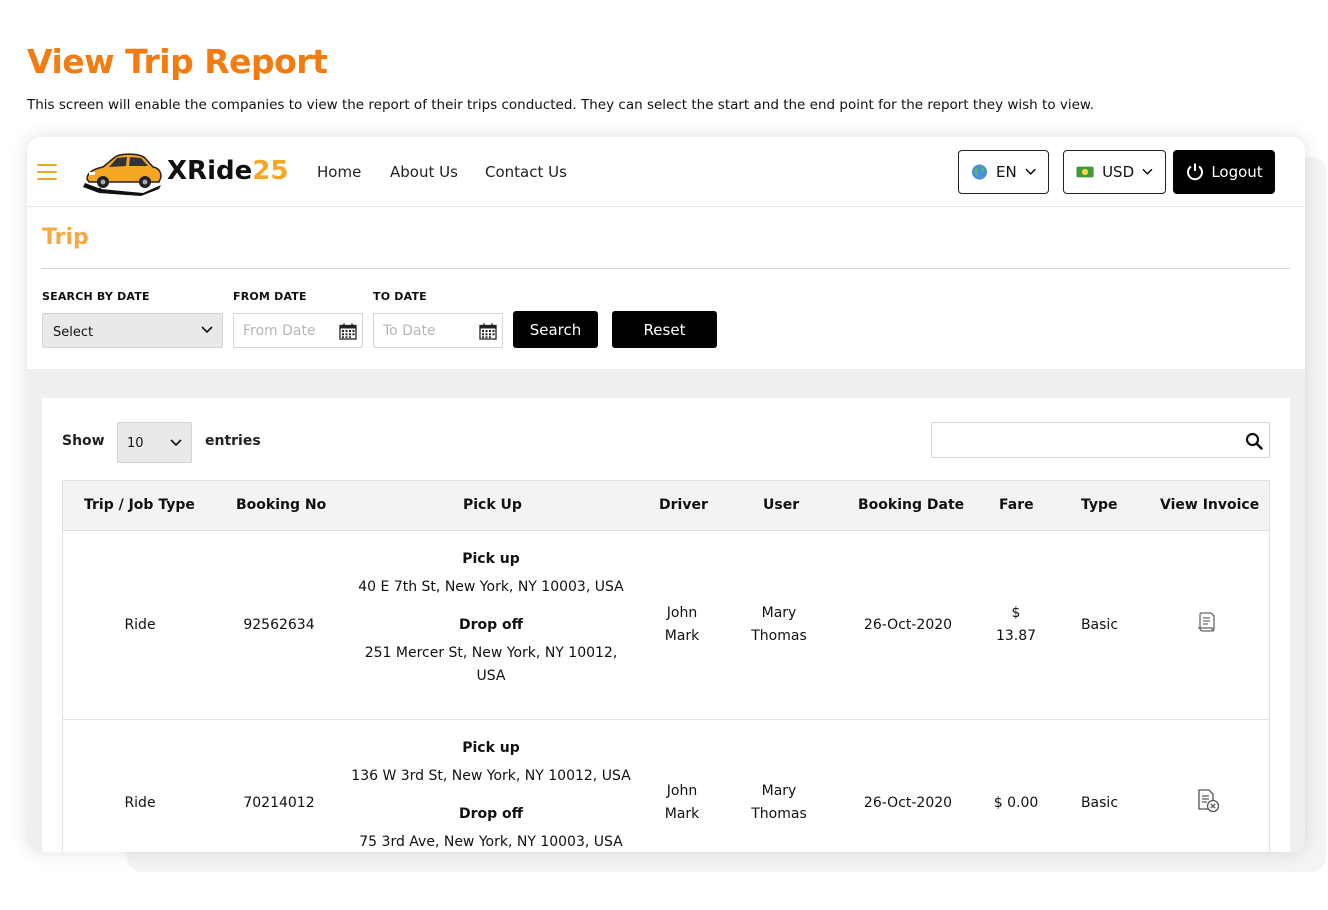 The height and width of the screenshot is (910, 1328). I want to click on invoice-icon, so click(1207, 622).